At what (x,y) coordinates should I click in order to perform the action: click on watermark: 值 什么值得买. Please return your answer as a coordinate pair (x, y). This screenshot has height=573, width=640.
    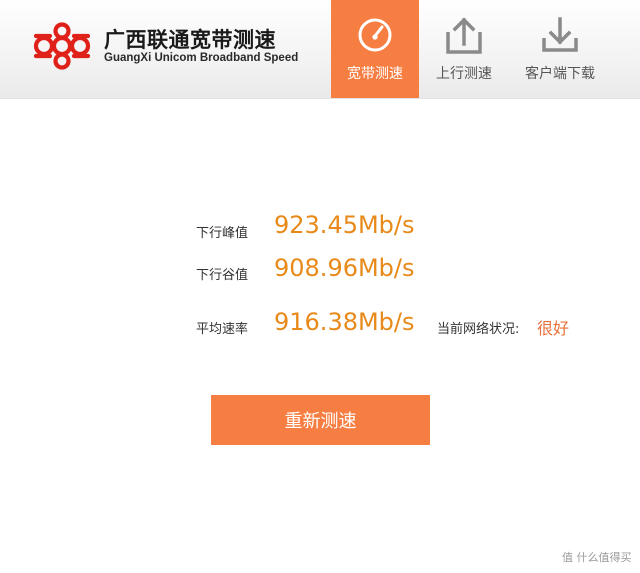
    Looking at the image, I should click on (597, 557).